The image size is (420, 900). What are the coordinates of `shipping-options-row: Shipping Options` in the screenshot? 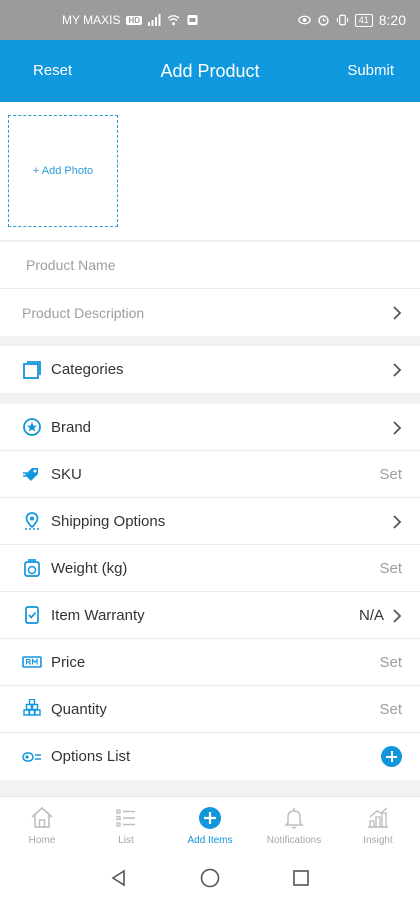 It's located at (210, 521).